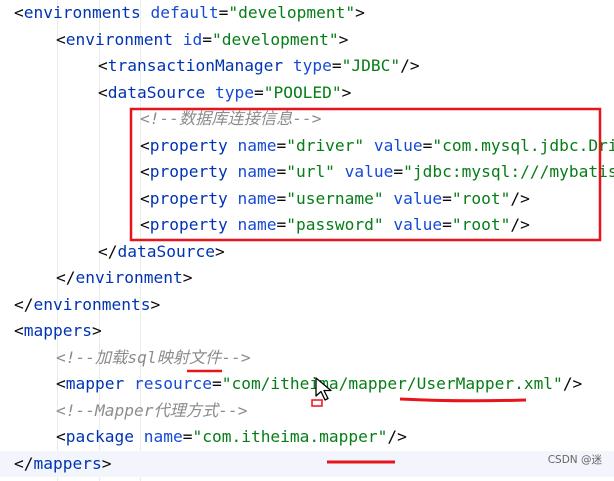  What do you see at coordinates (307, 305) in the screenshot?
I see `code-line: </environments>` at bounding box center [307, 305].